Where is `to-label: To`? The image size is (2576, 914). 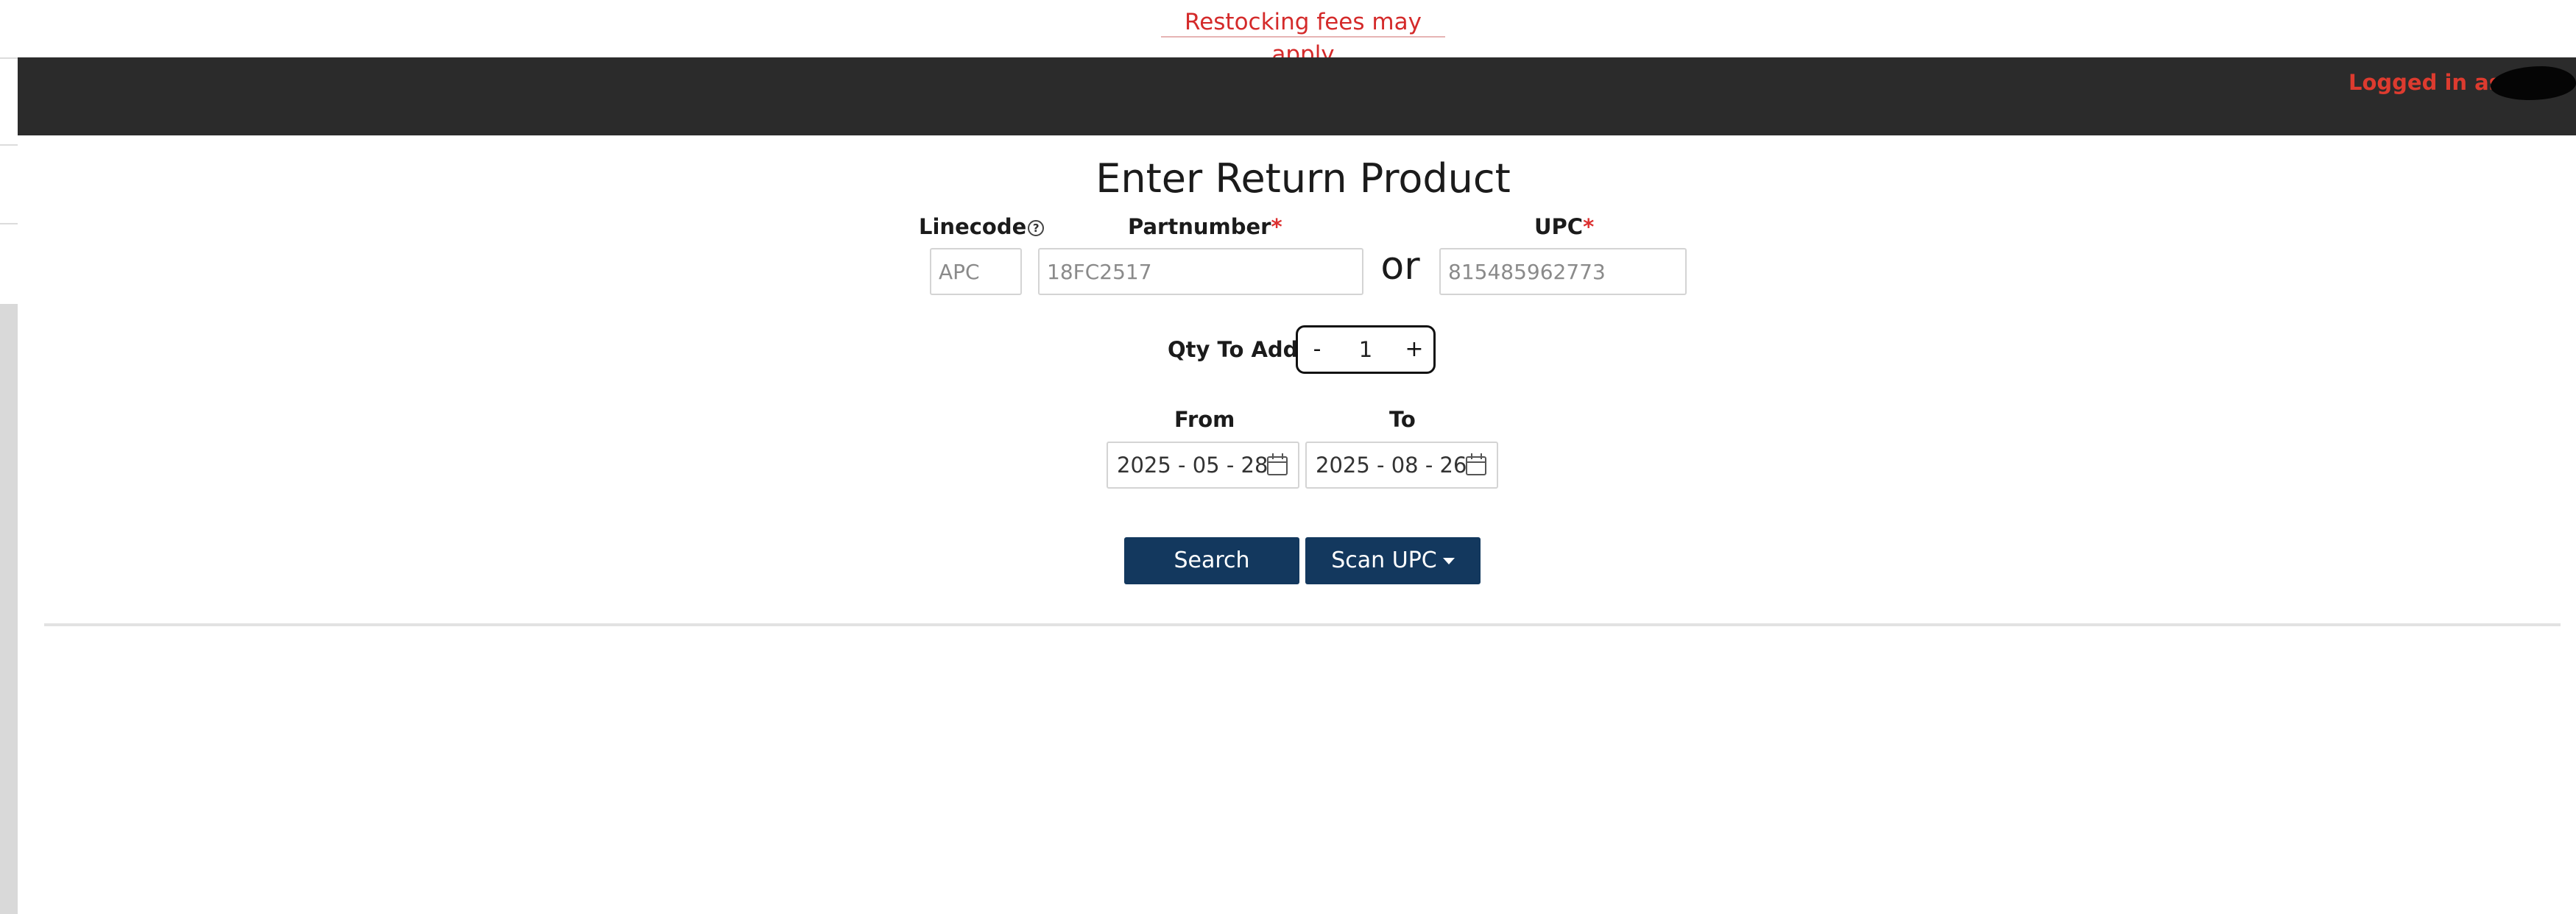 to-label: To is located at coordinates (1402, 419).